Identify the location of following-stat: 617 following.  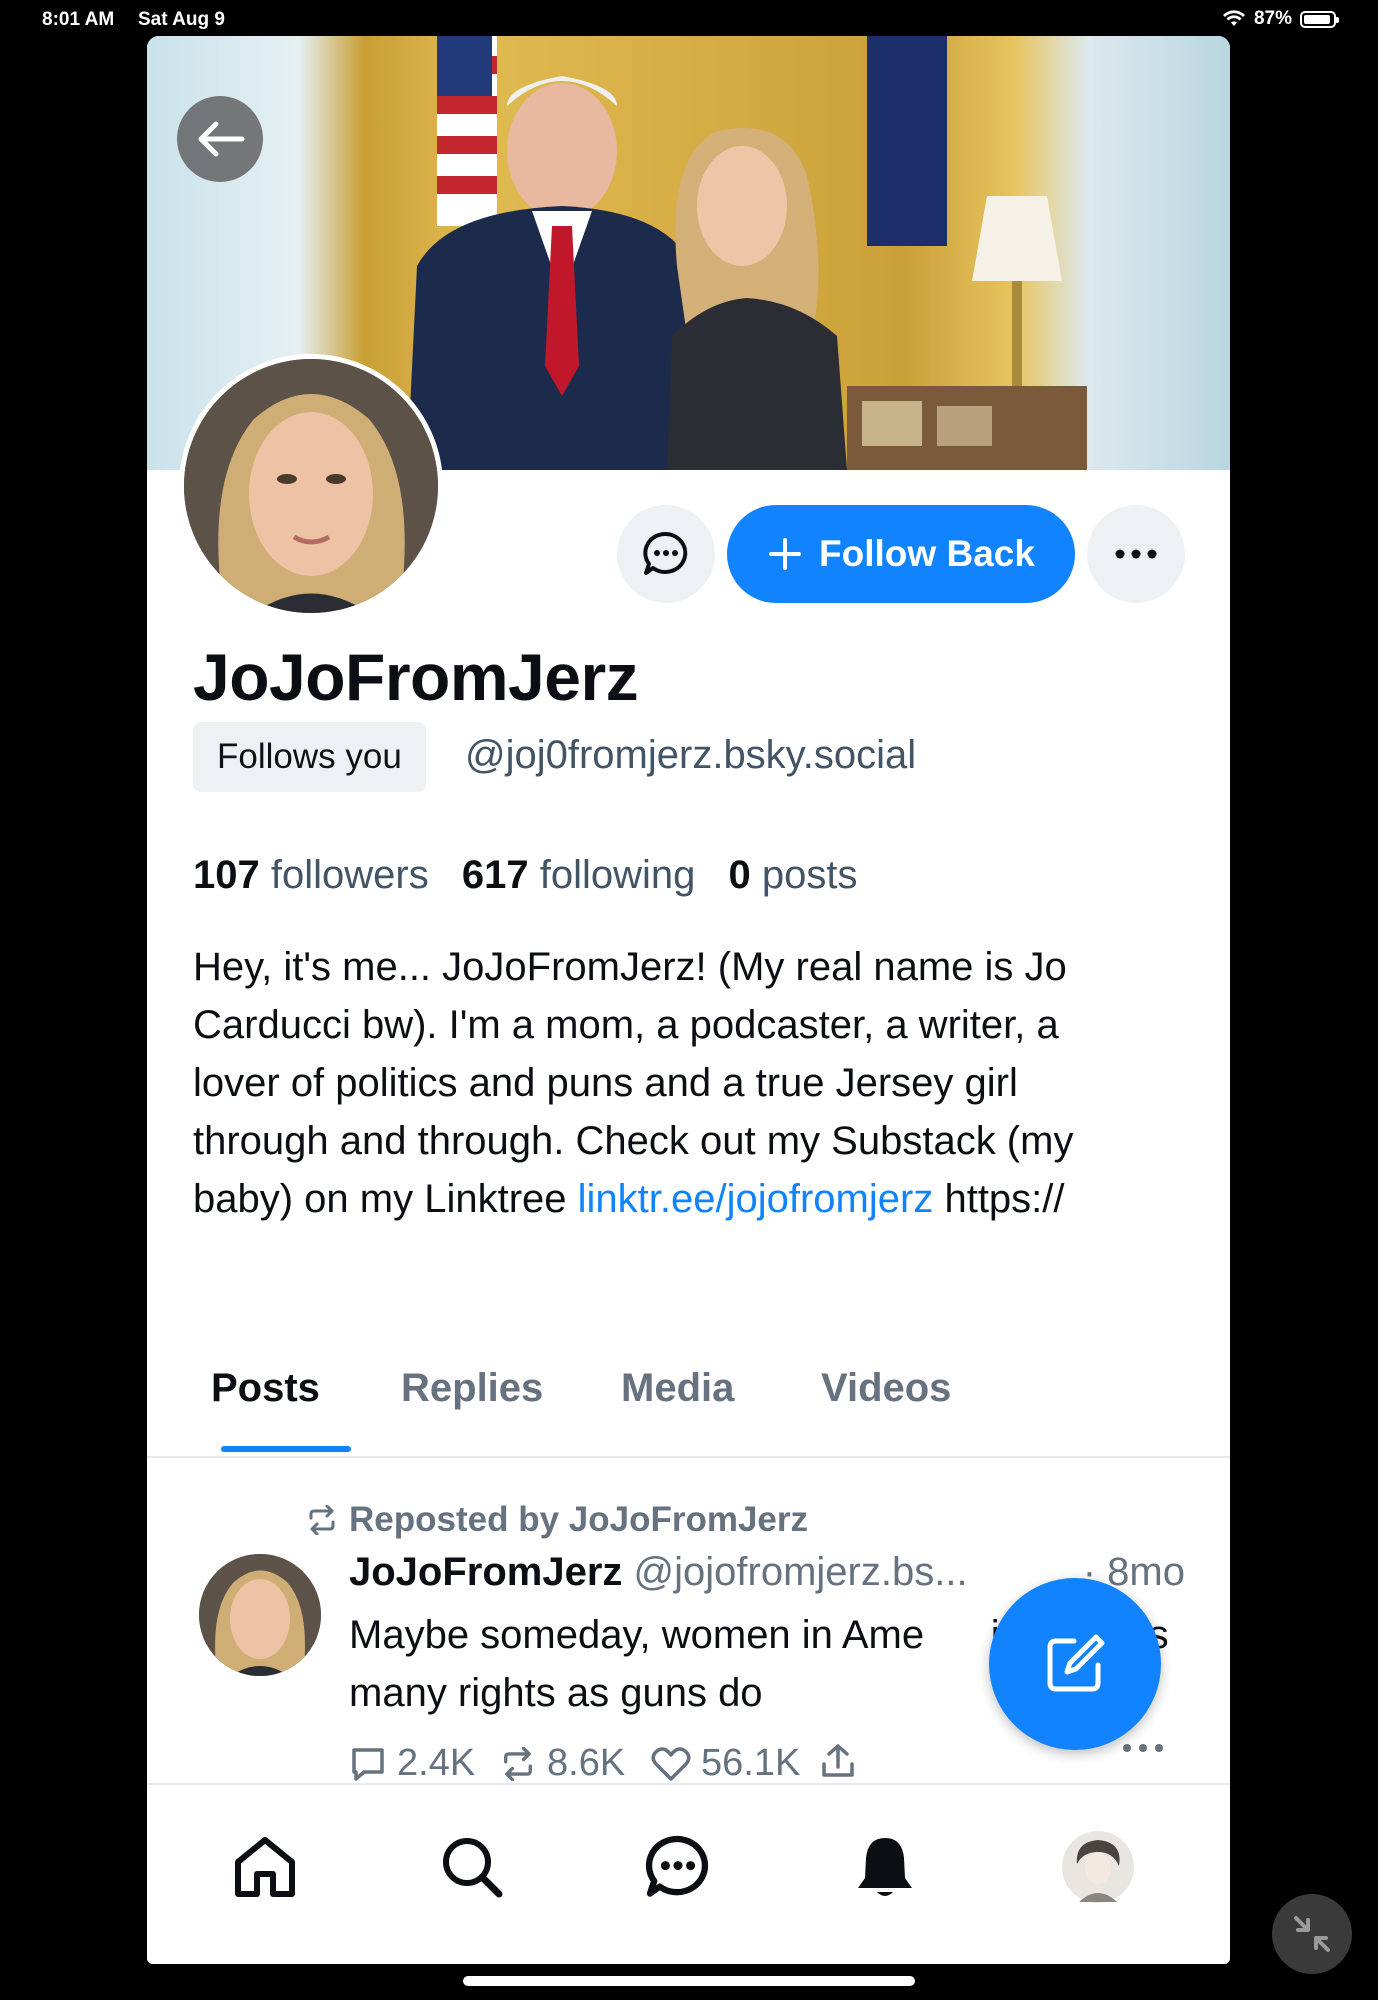
(579, 875).